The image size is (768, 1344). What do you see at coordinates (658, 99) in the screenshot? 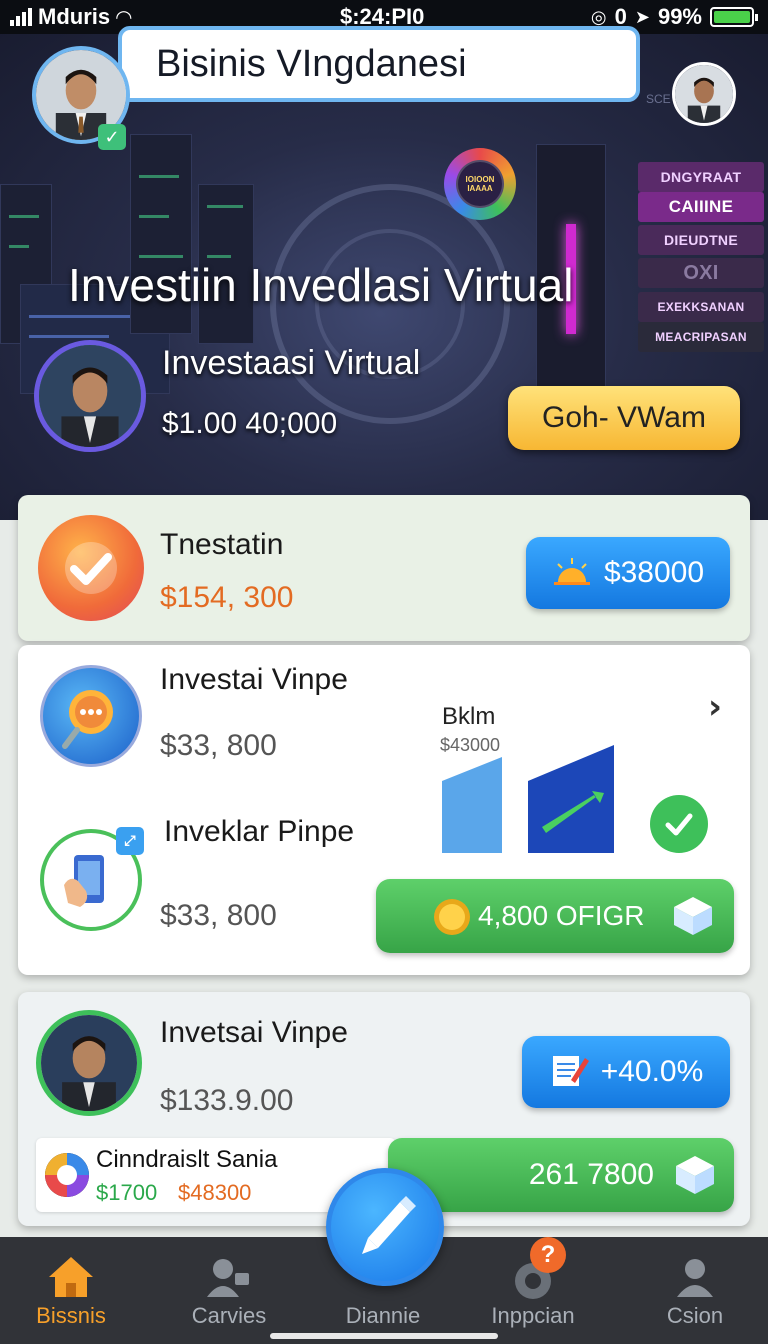
I see `corner-text: SCE` at bounding box center [658, 99].